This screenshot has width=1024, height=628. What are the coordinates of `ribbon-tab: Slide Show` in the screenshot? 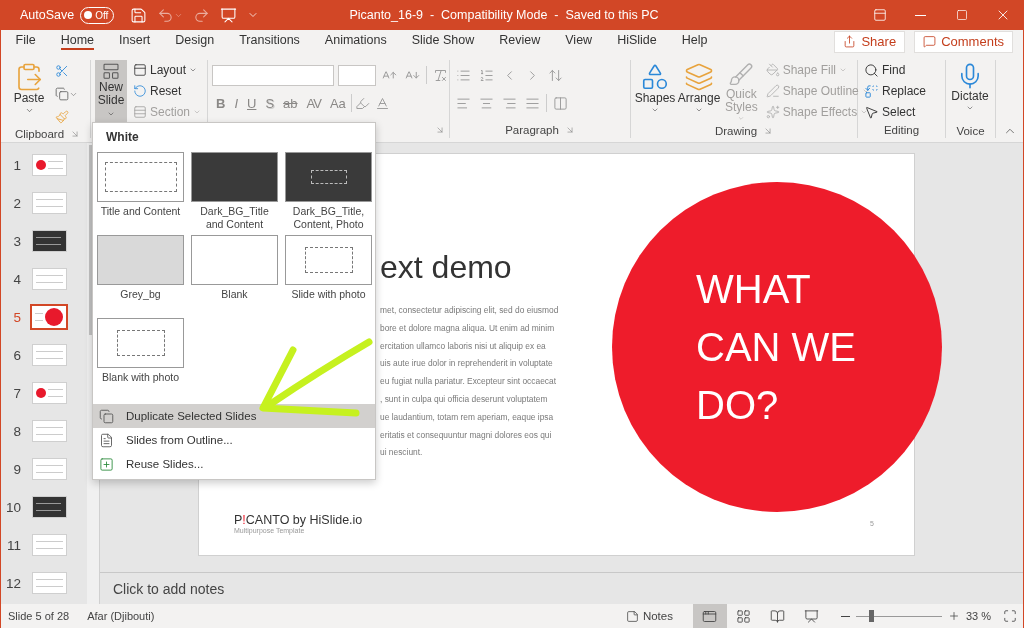 It's located at (443, 44).